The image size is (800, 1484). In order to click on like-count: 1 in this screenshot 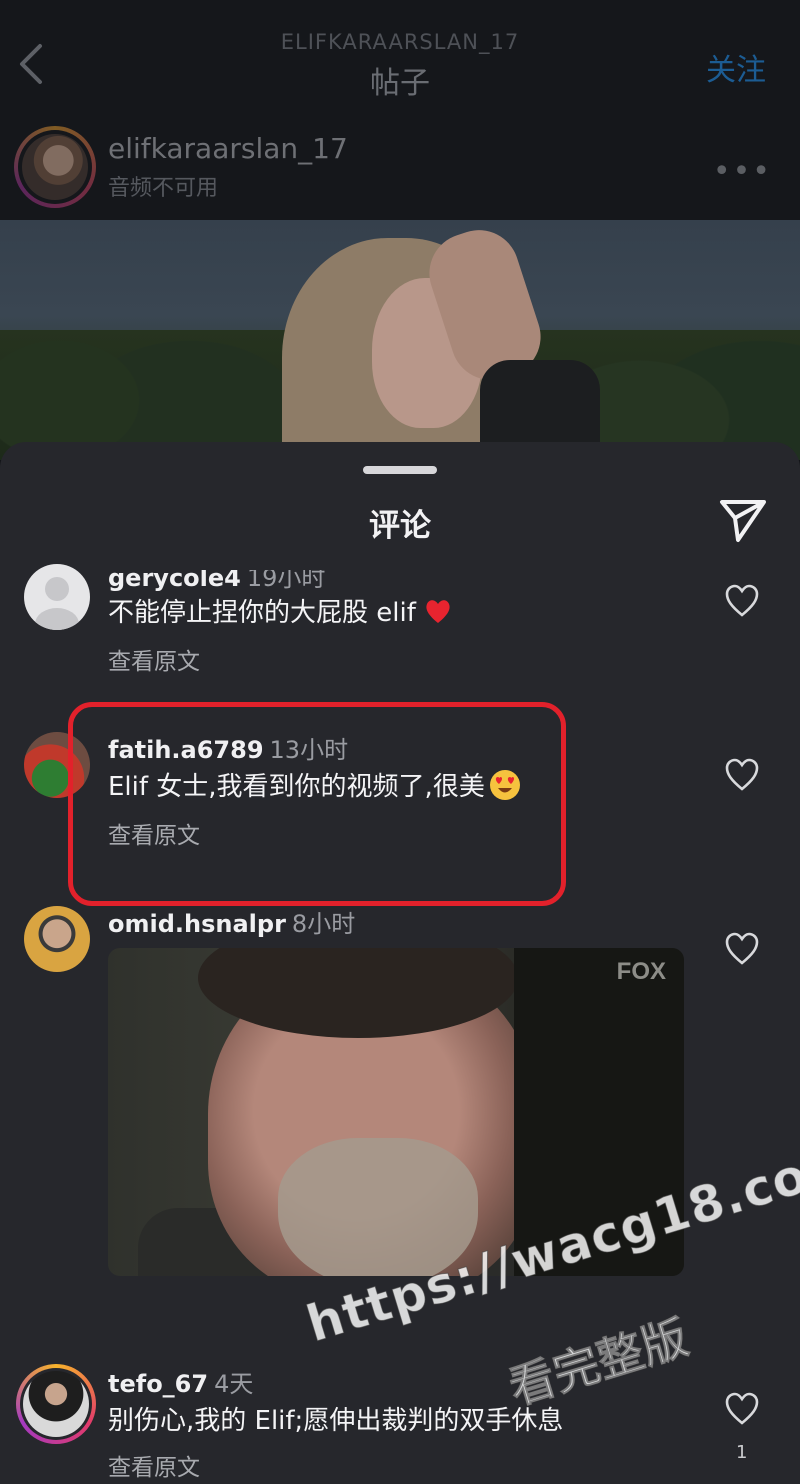, I will do `click(742, 1452)`.